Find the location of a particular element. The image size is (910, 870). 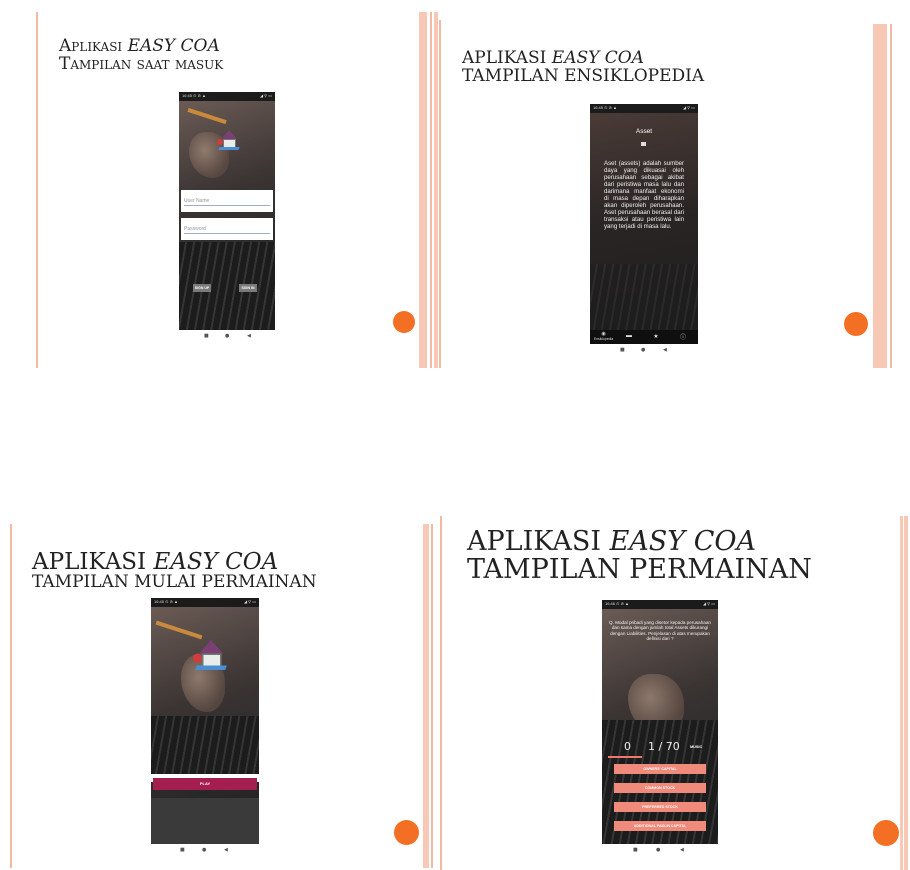

password-field: Password is located at coordinates (227, 229).